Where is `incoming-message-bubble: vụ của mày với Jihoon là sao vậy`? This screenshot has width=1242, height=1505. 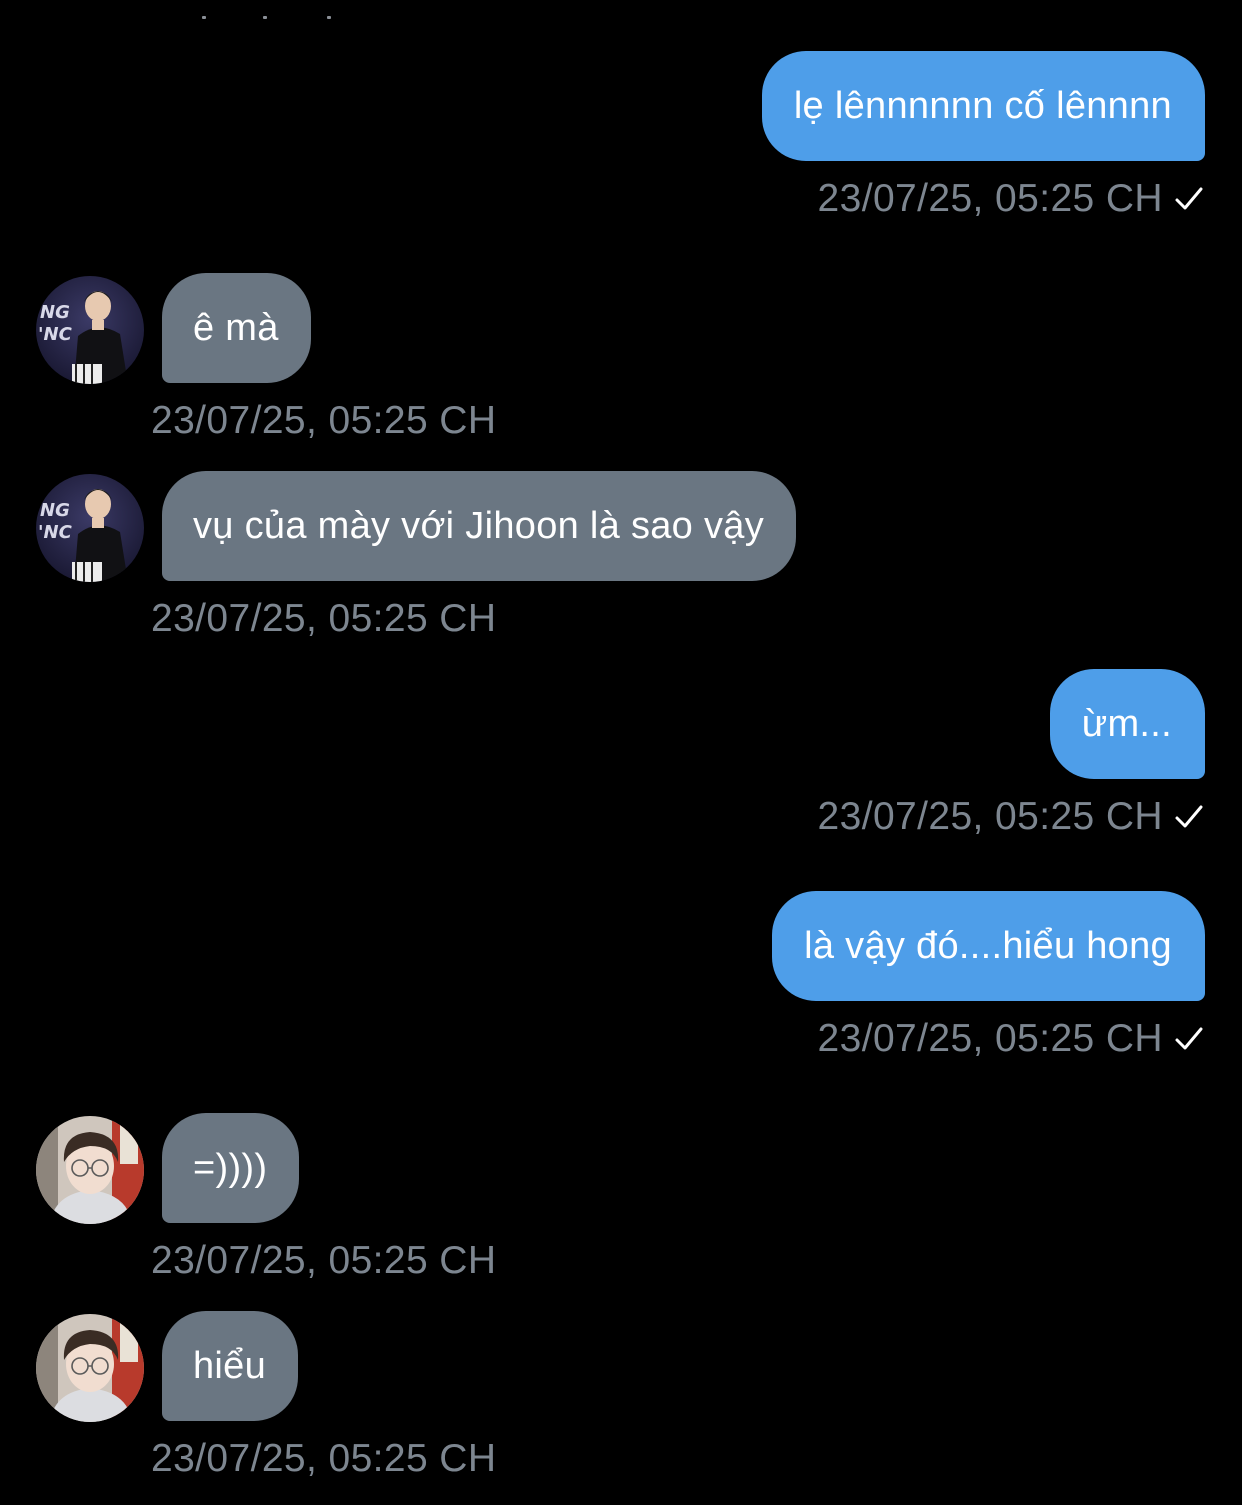
incoming-message-bubble: vụ của mày với Jihoon là sao vậy is located at coordinates (479, 526).